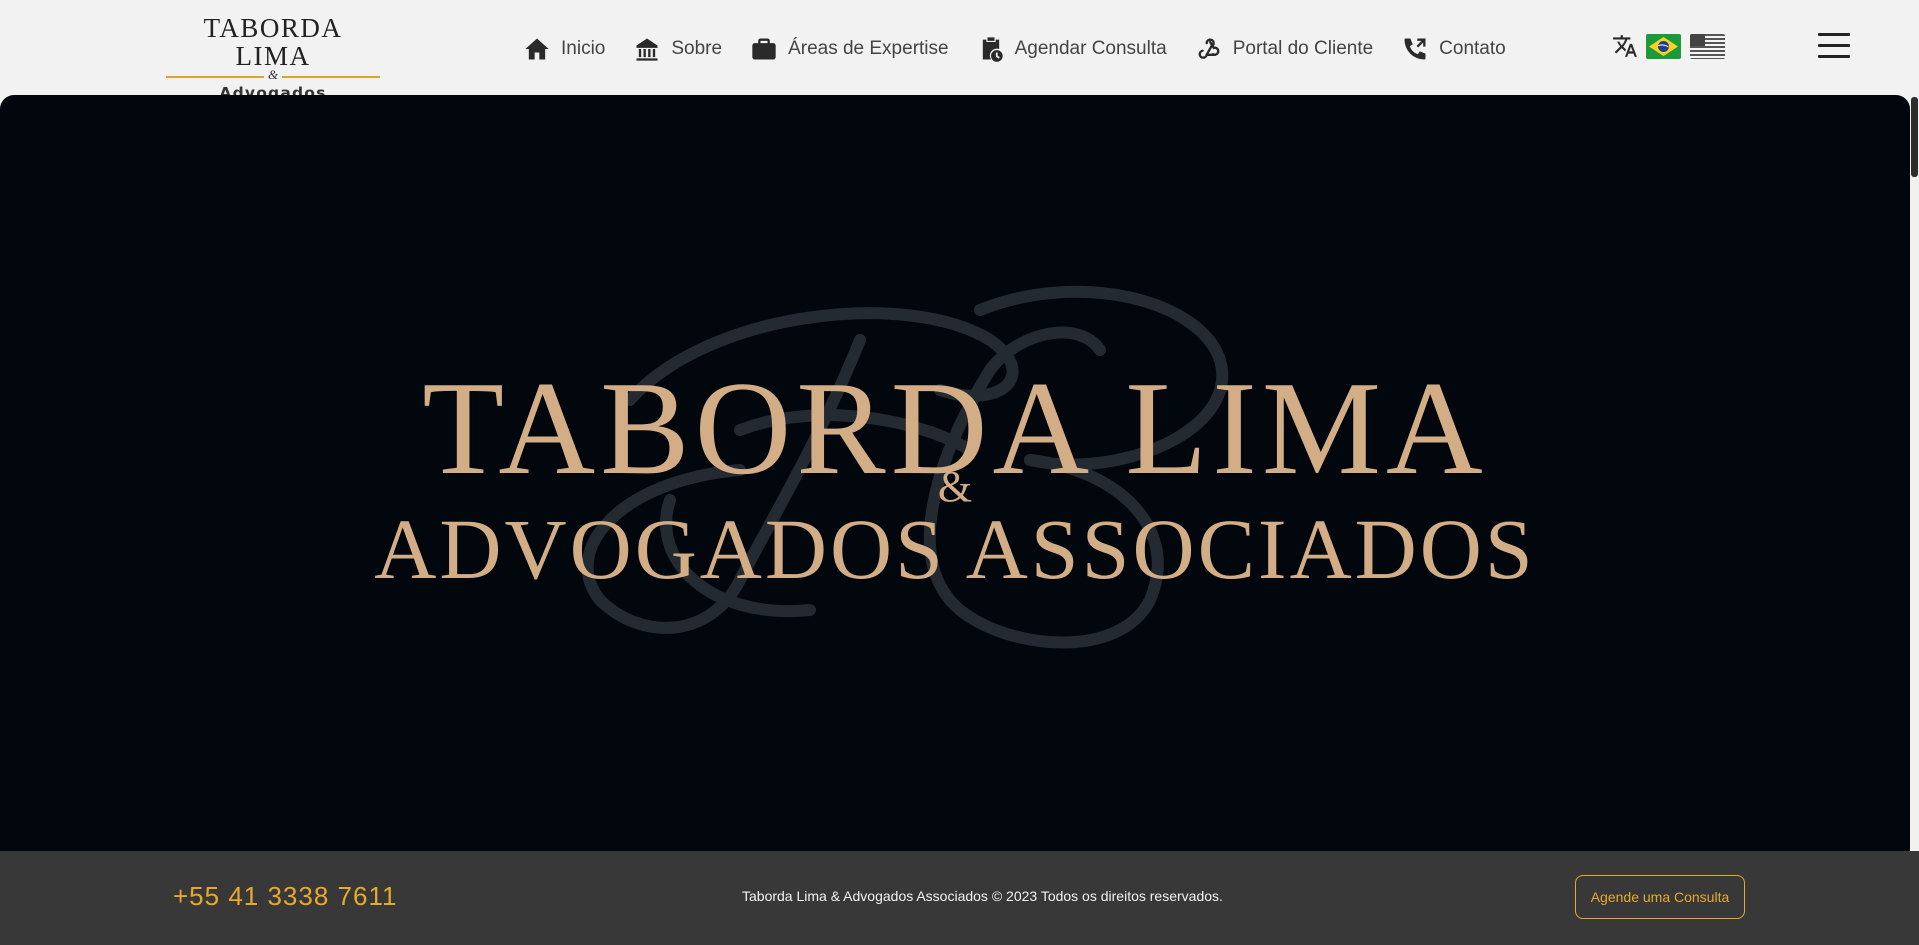 The image size is (1919, 945). Describe the element at coordinates (1090, 48) in the screenshot. I see `nav-label: Agendar Consulta` at that location.